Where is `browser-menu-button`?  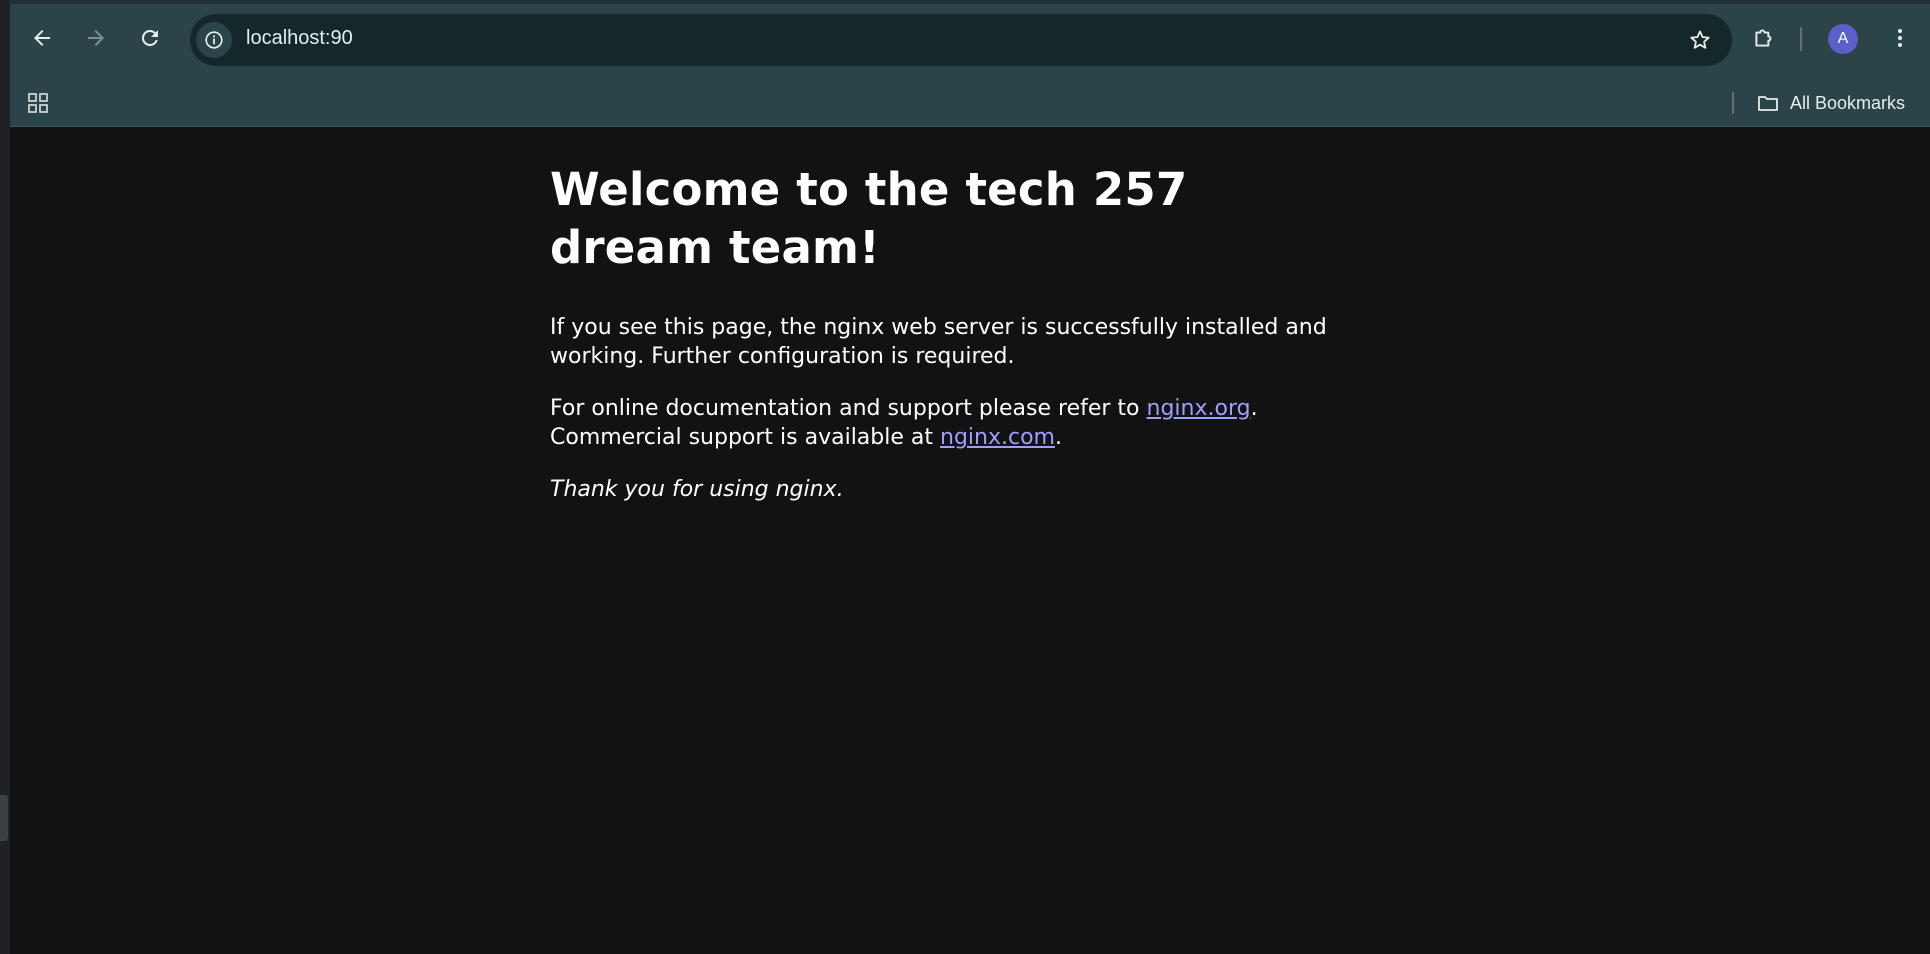
browser-menu-button is located at coordinates (1900, 38).